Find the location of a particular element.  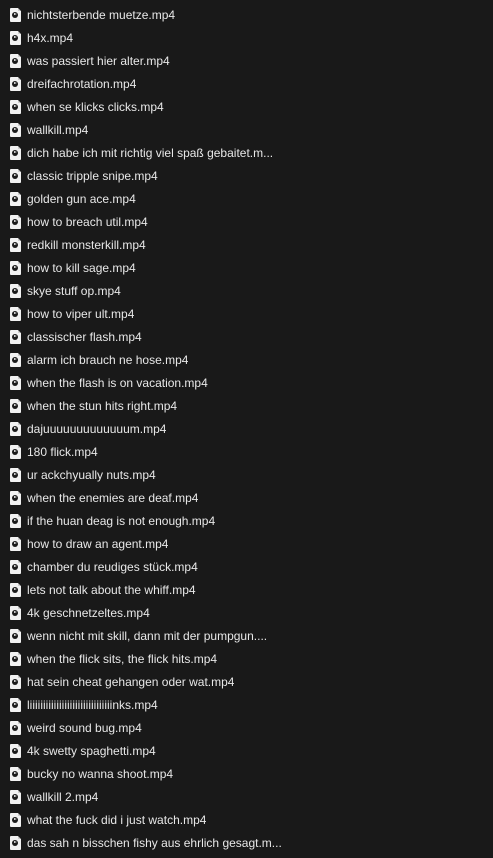

file-name: alarm ich brauch ne hose.mp4 is located at coordinates (108, 359).